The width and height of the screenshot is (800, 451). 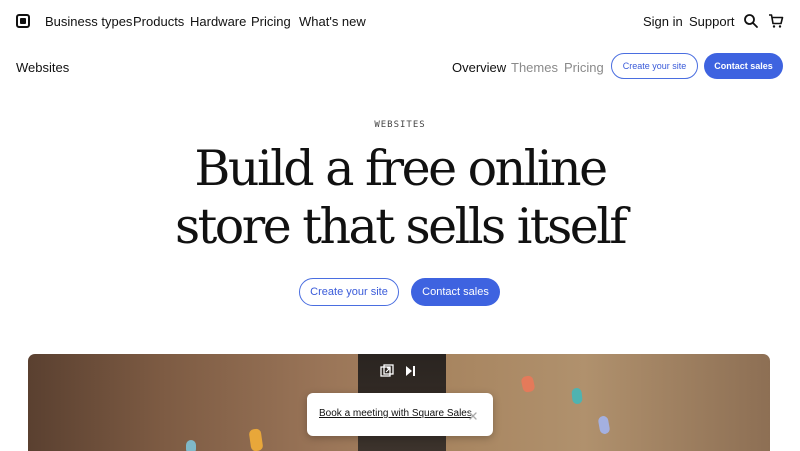 I want to click on close-icon, so click(x=473, y=414).